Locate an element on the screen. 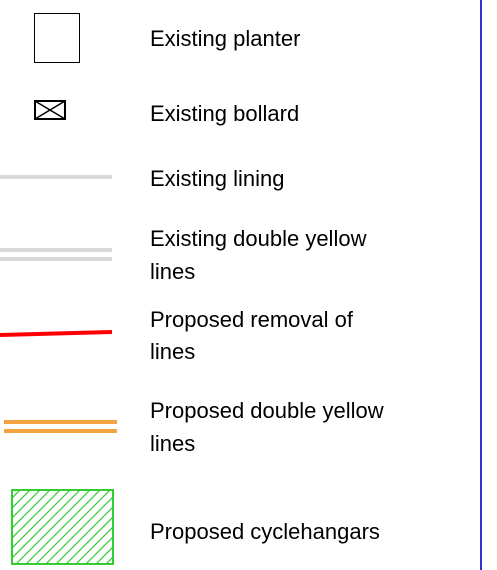 Image resolution: width=497 pixels, height=570 pixels. legend-label-existing-double-yellow-line1: Existing double yellow is located at coordinates (258, 238).